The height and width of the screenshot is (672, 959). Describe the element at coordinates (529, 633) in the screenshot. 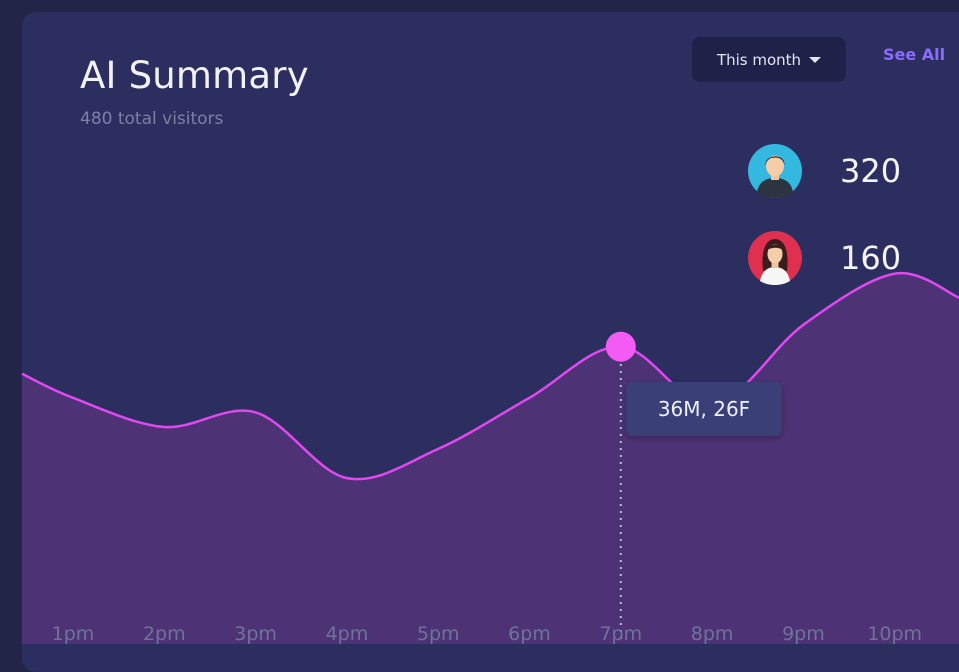

I see `x-axis-tick-label: 6pm` at that location.